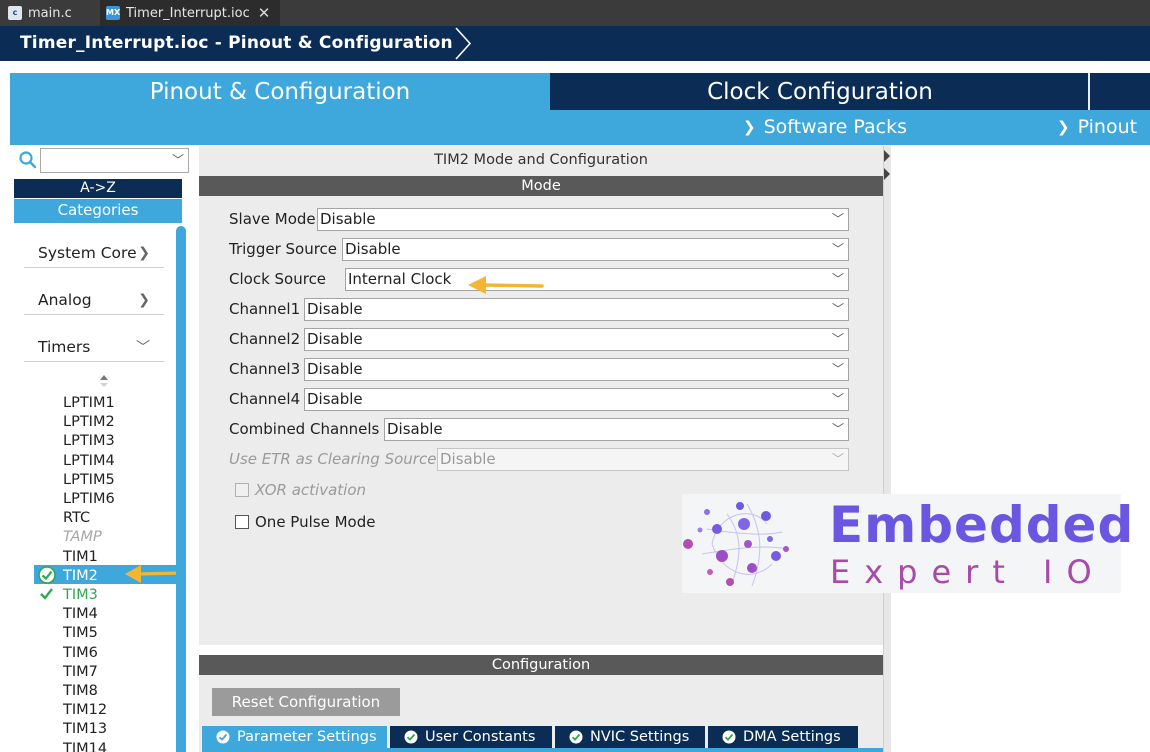 The width and height of the screenshot is (1150, 752). What do you see at coordinates (80, 614) in the screenshot?
I see `peripheral-item-tim4: TIM4` at bounding box center [80, 614].